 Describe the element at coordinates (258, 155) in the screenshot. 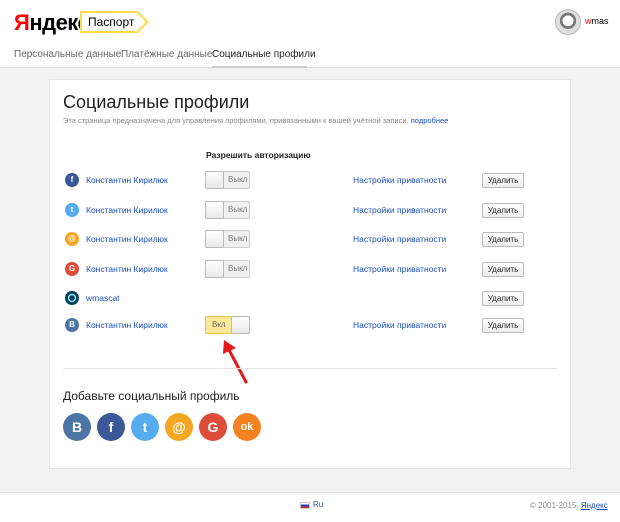

I see `allow-auth-column-header: Разрешить авторизацию` at that location.